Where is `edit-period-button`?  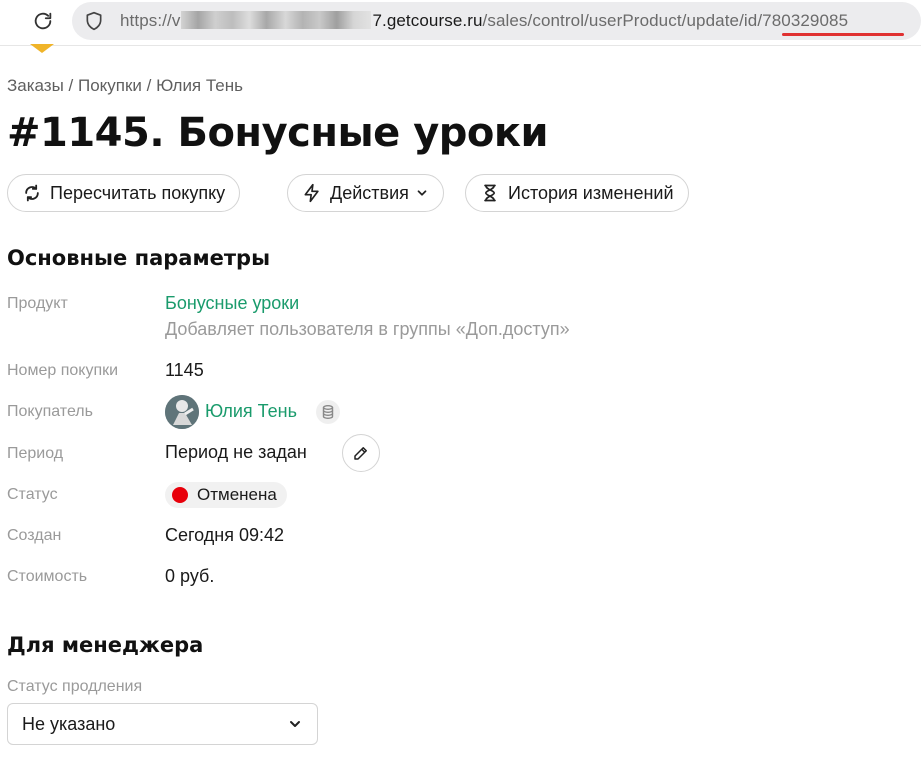 edit-period-button is located at coordinates (361, 453).